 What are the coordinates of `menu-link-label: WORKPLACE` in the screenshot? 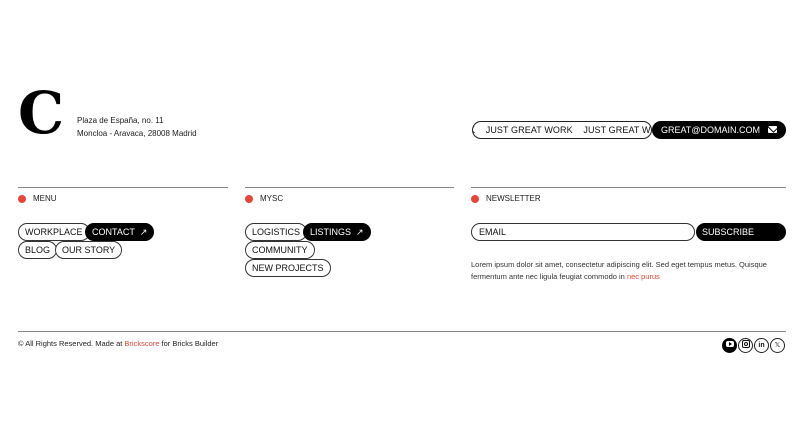 It's located at (54, 232).